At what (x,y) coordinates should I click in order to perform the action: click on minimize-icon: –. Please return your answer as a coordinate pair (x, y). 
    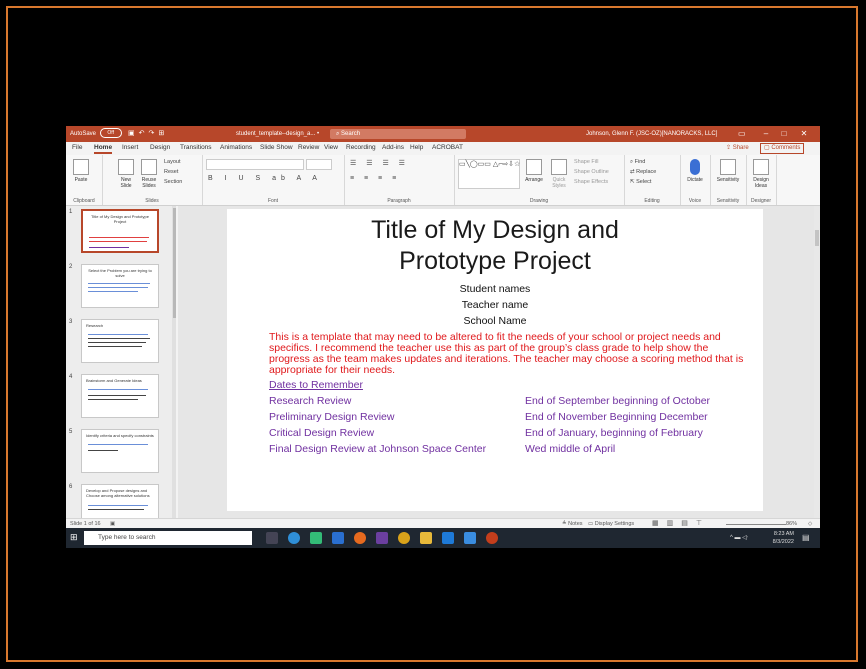
    Looking at the image, I should click on (766, 134).